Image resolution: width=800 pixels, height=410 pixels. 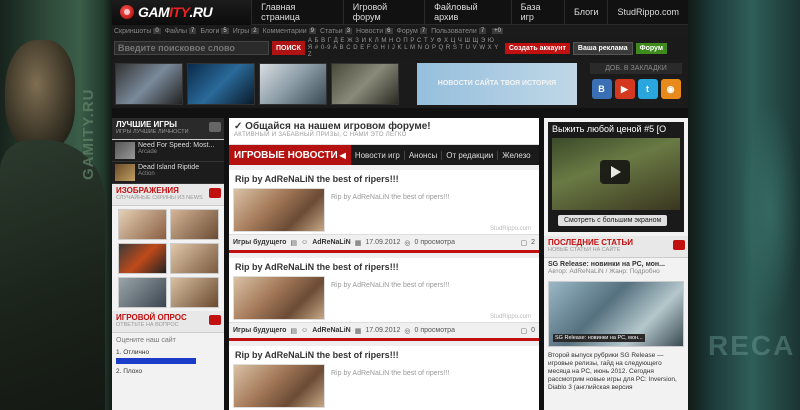 I want to click on twitter-icon: t, so click(x=647, y=89).